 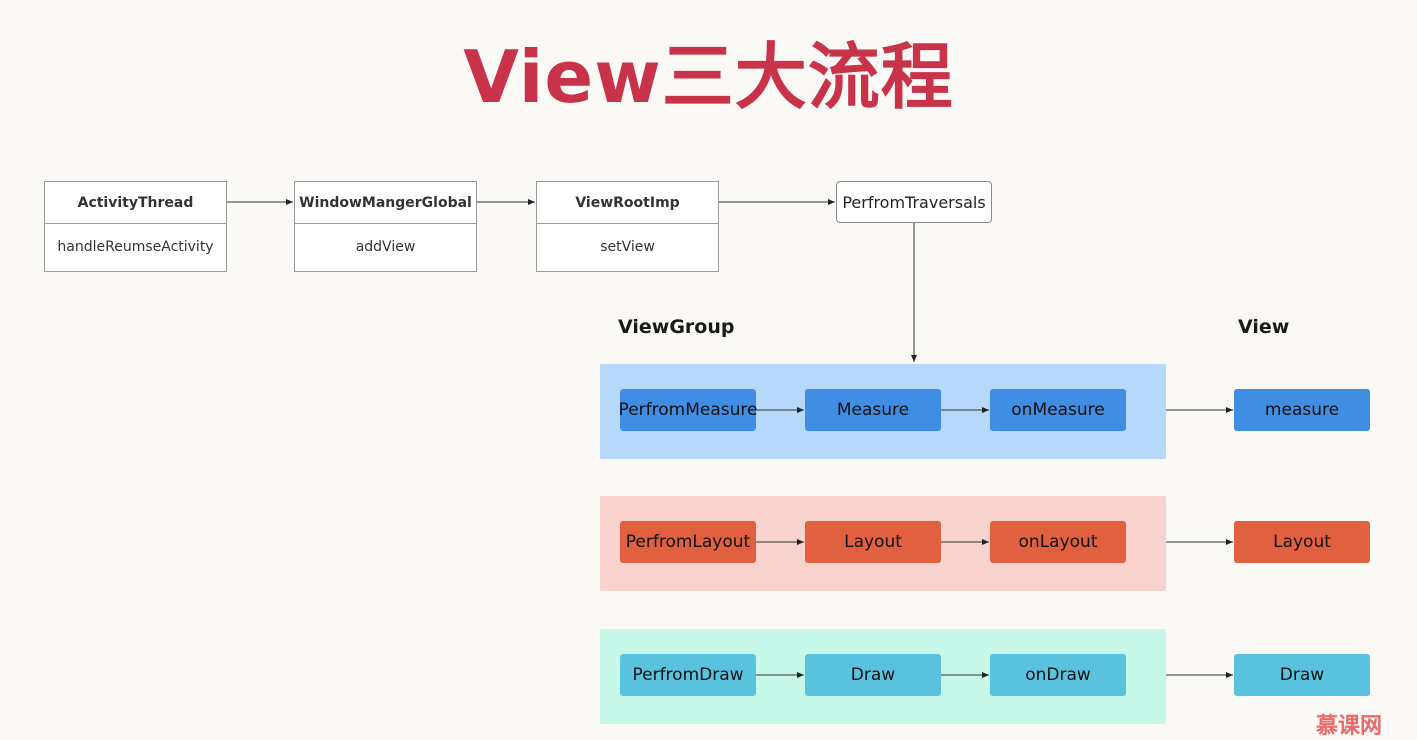 I want to click on watermark-logo: 慕课网, so click(x=1349, y=726).